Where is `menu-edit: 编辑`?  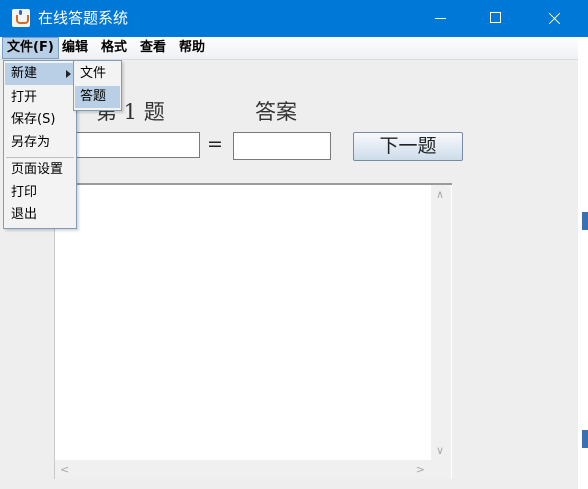
menu-edit: 编辑 is located at coordinates (75, 48).